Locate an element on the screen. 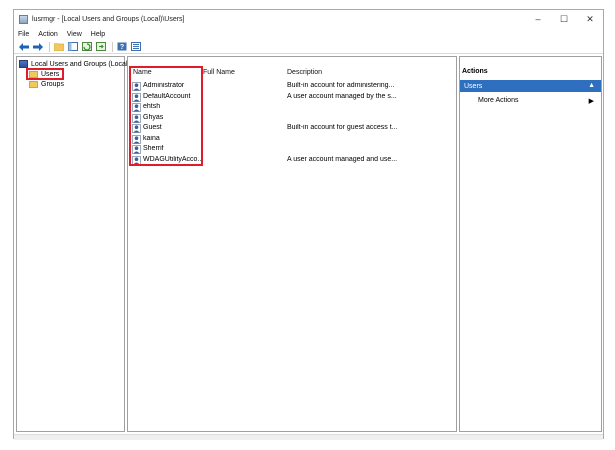  menu-help: Help is located at coordinates (98, 34).